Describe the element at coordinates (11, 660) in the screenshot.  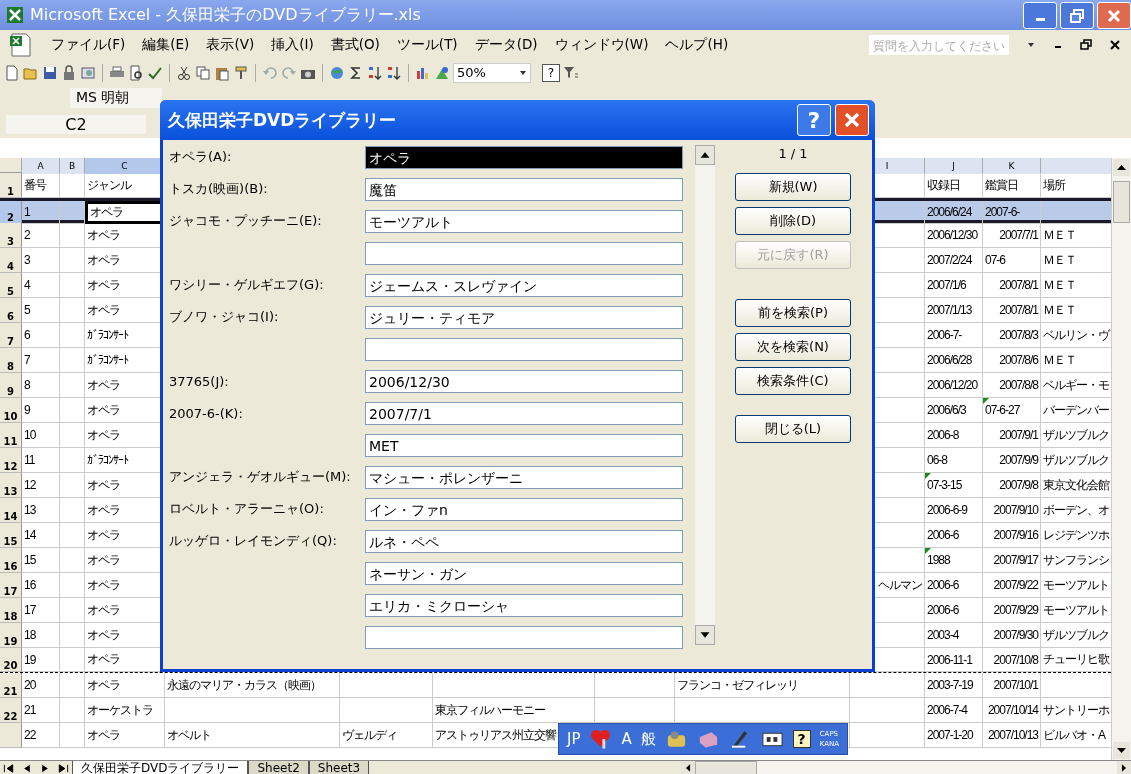
I see `row-header: 20` at that location.